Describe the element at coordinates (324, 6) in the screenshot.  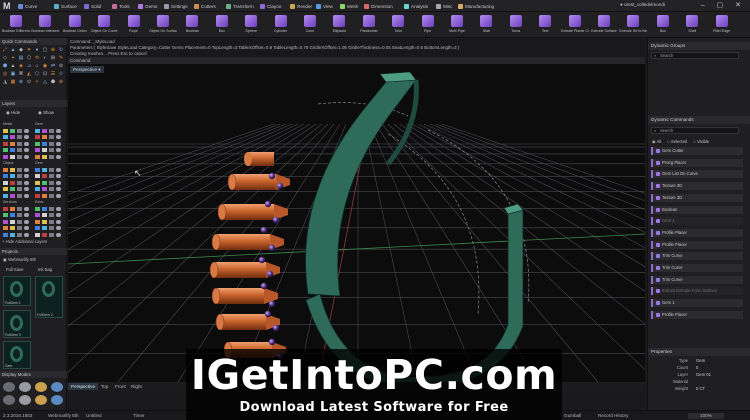
I see `menu-item: View` at that location.